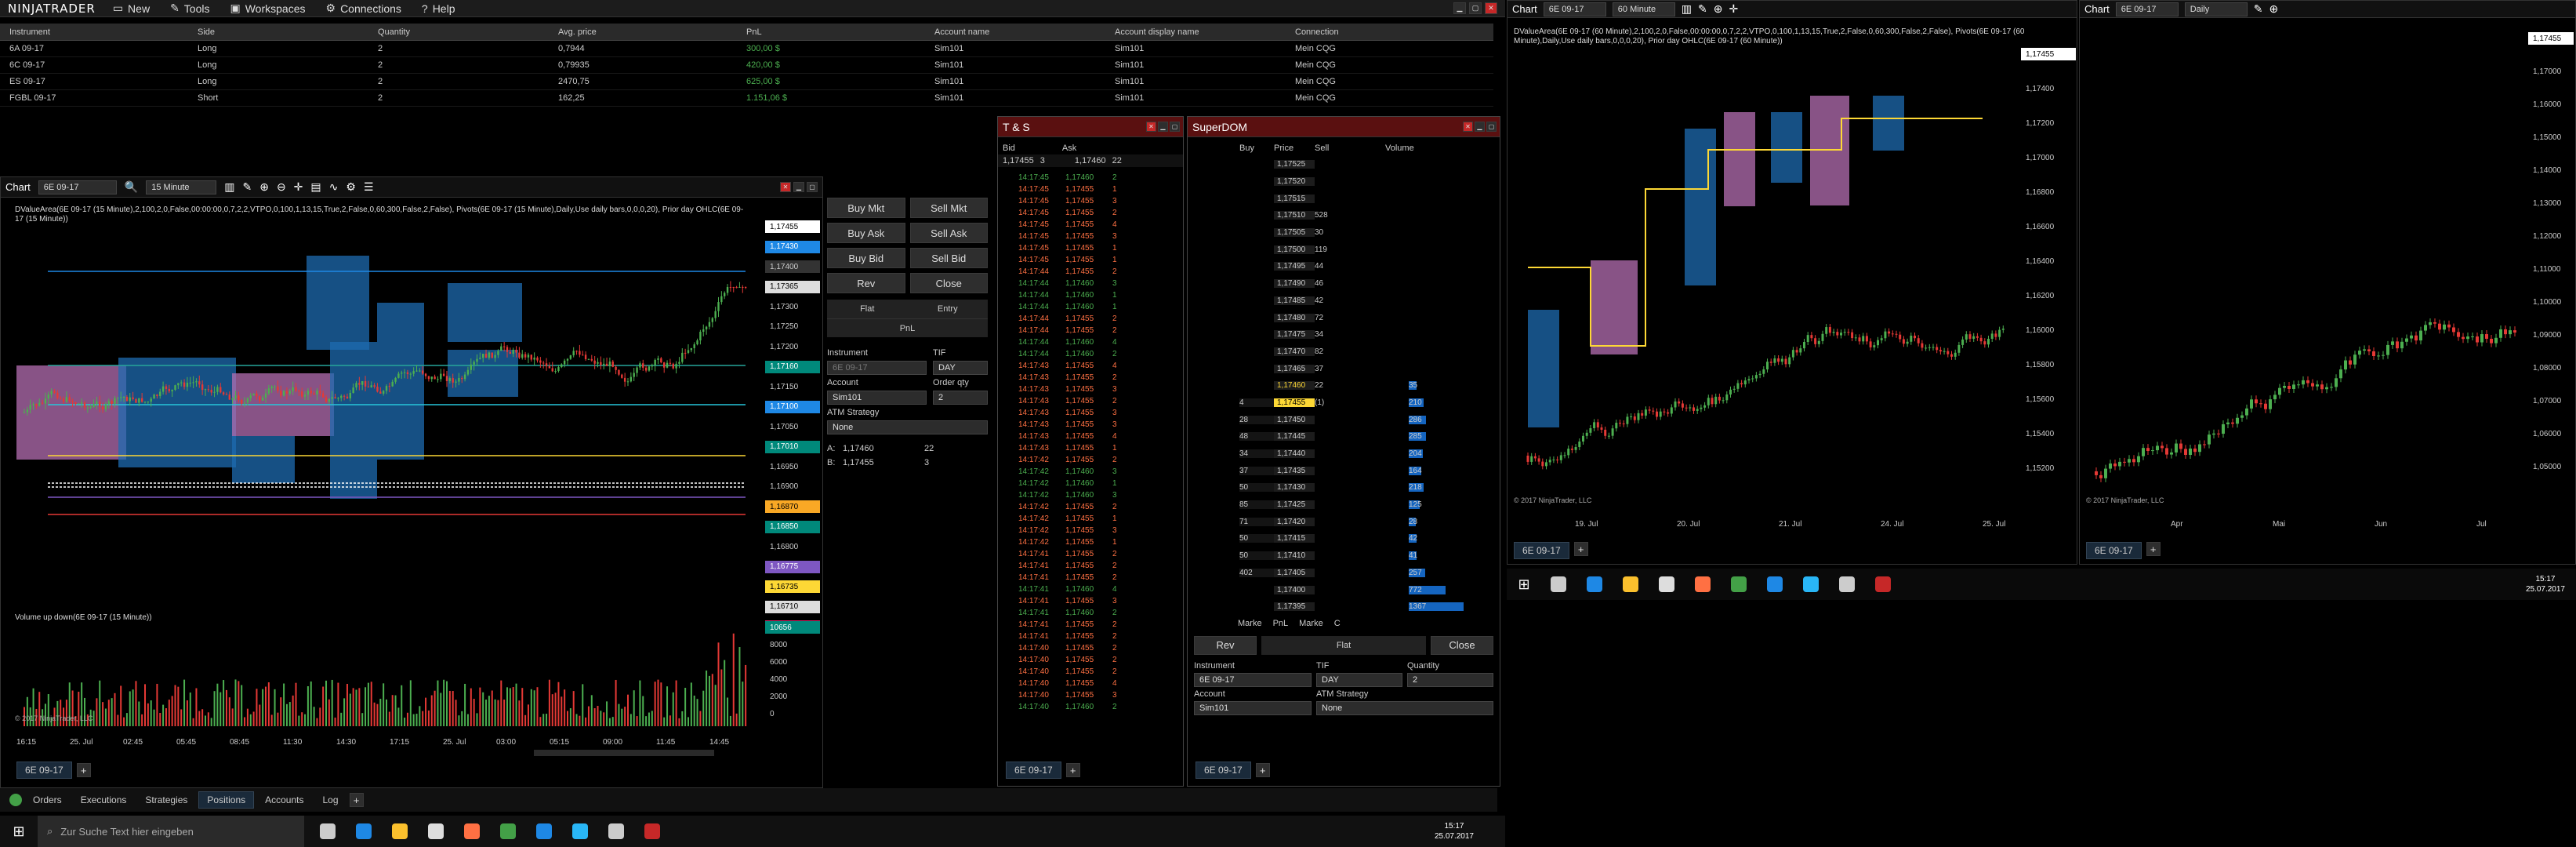 This screenshot has height=847, width=2576. I want to click on dom-close-icon: ✕, so click(1468, 127).